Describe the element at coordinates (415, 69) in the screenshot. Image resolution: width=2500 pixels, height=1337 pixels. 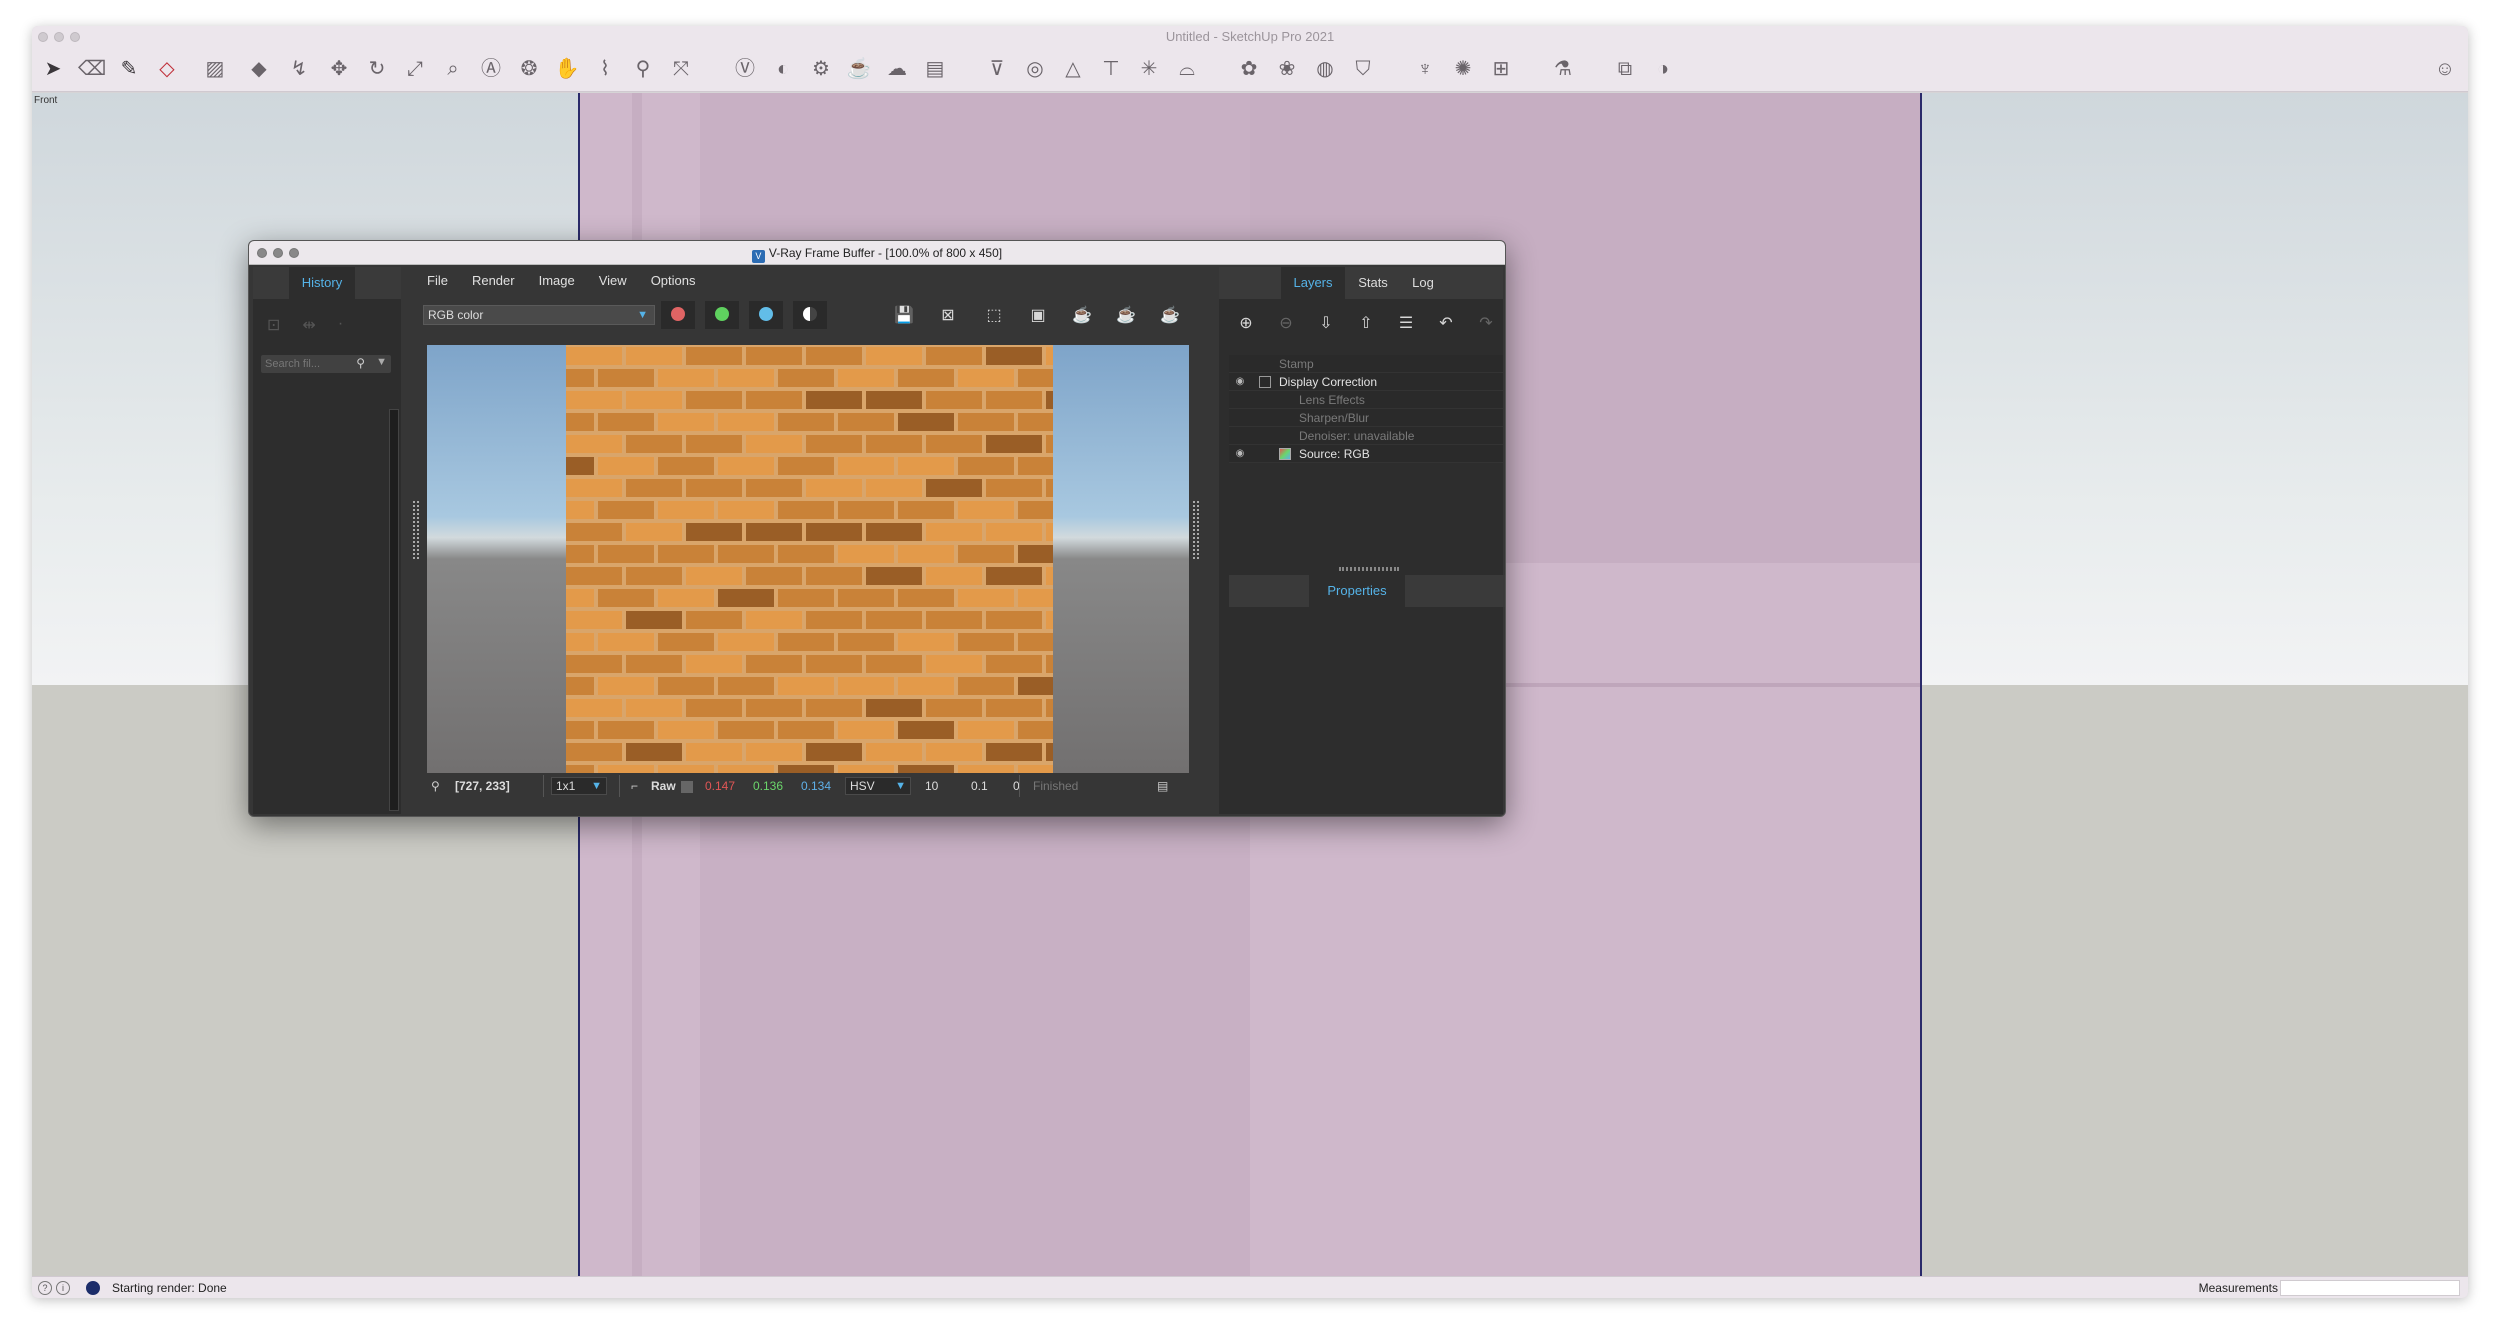
I see `scale-tool-icon: ⤢` at that location.